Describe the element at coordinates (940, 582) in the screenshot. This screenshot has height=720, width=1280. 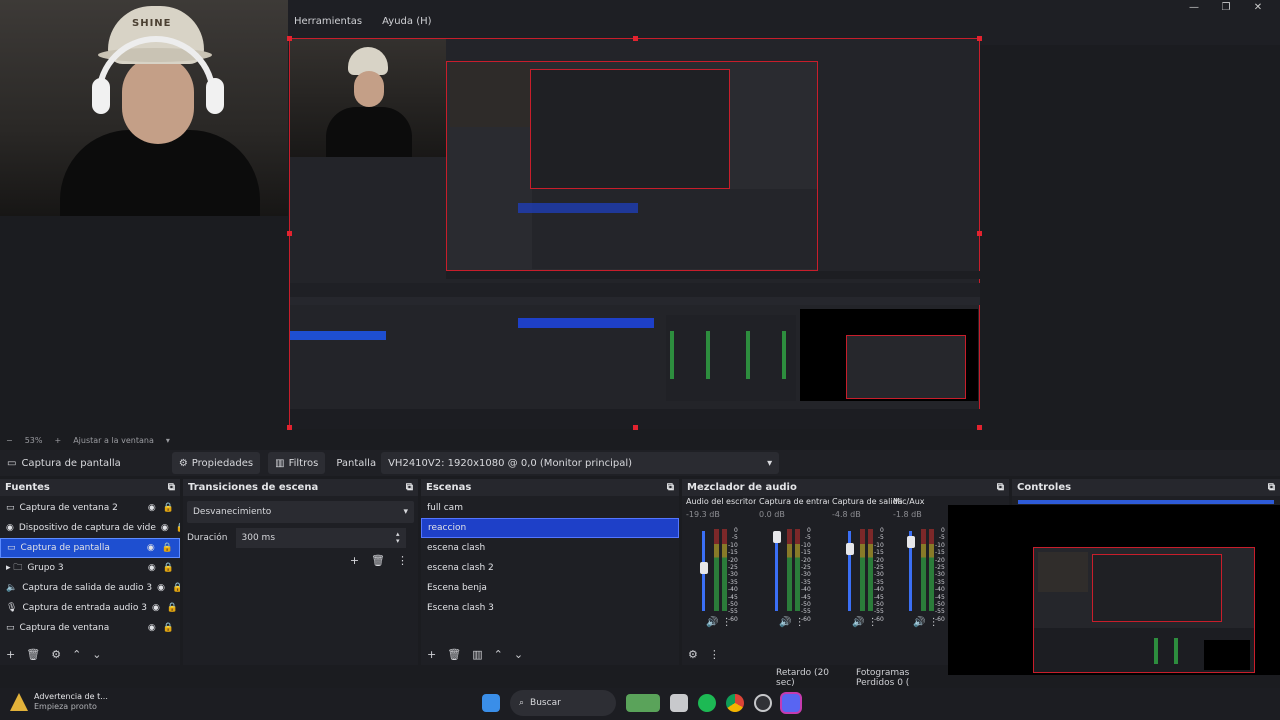
I see `db-scale-tick: -35` at that location.